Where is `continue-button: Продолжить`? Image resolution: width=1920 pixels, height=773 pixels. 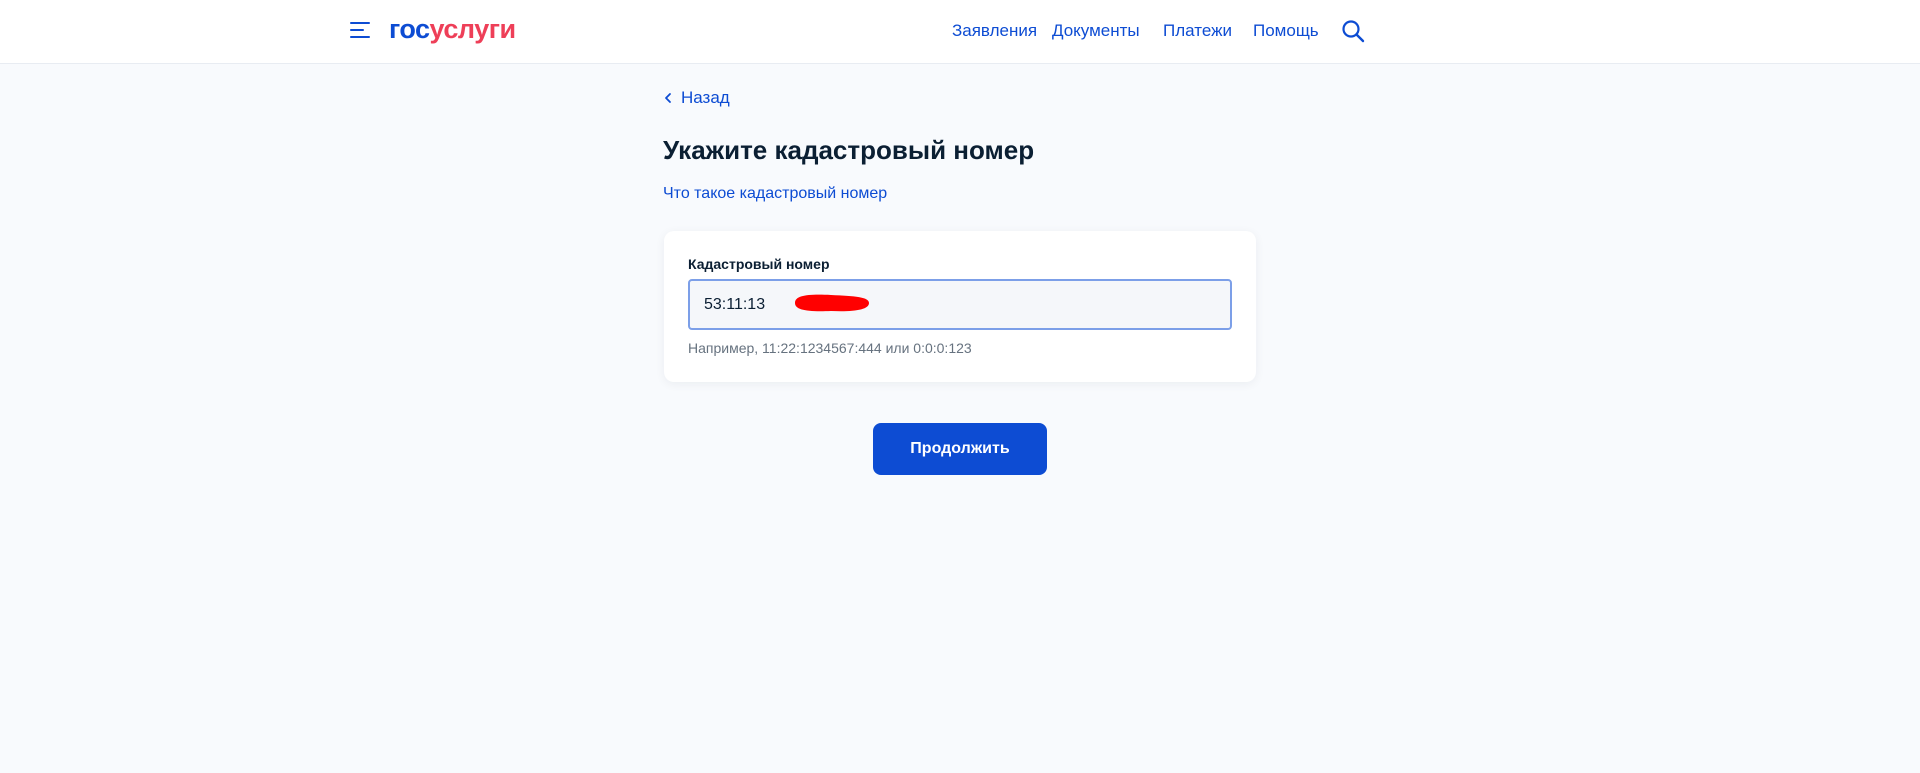 continue-button: Продолжить is located at coordinates (960, 449).